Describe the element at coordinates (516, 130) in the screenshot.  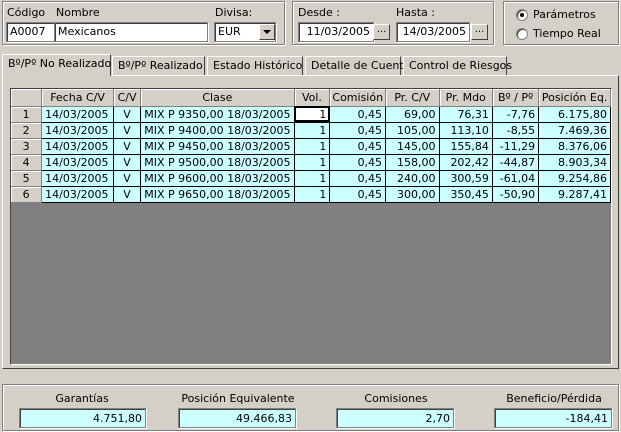
I see `bp-cell: -8,55` at that location.